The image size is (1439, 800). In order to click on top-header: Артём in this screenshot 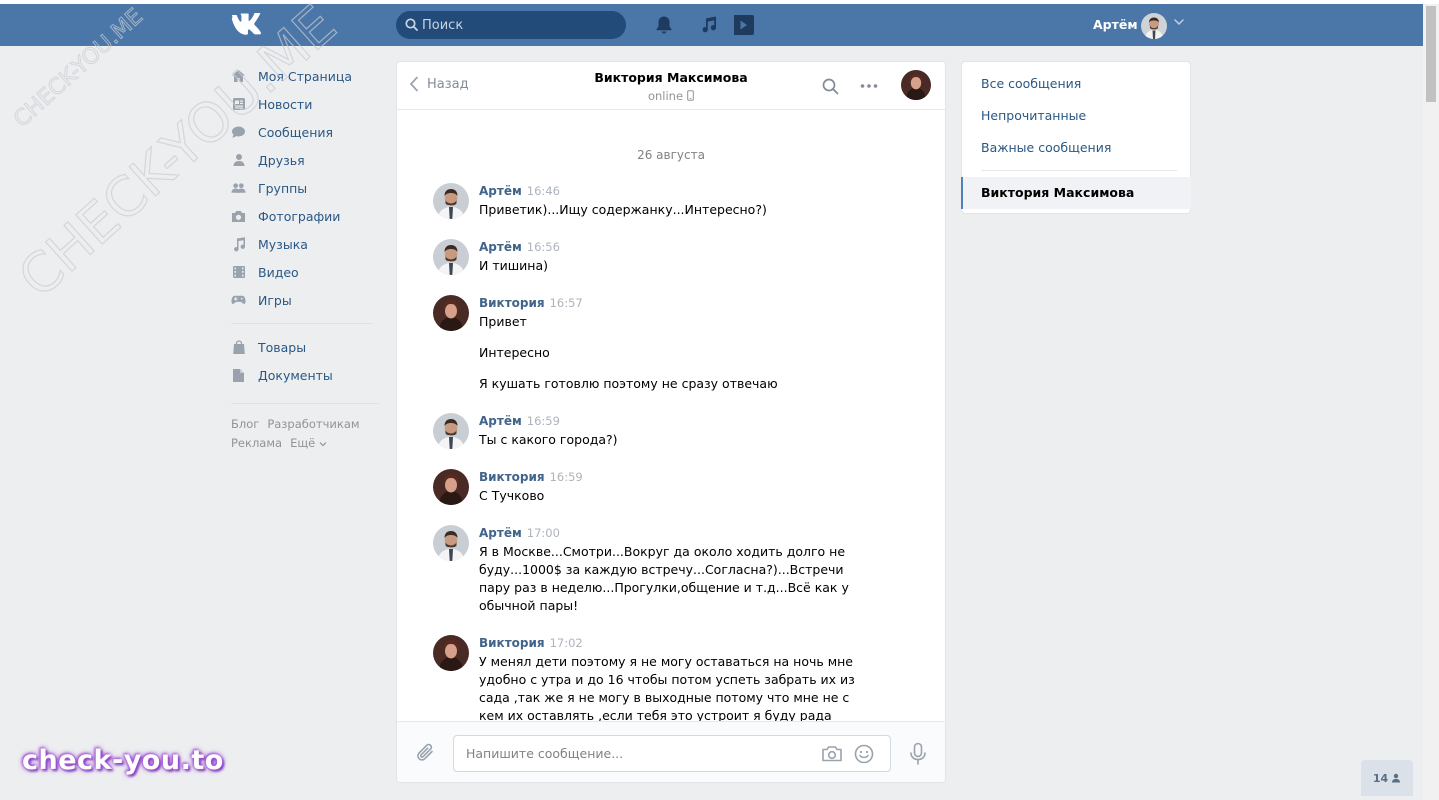, I will do `click(711, 25)`.